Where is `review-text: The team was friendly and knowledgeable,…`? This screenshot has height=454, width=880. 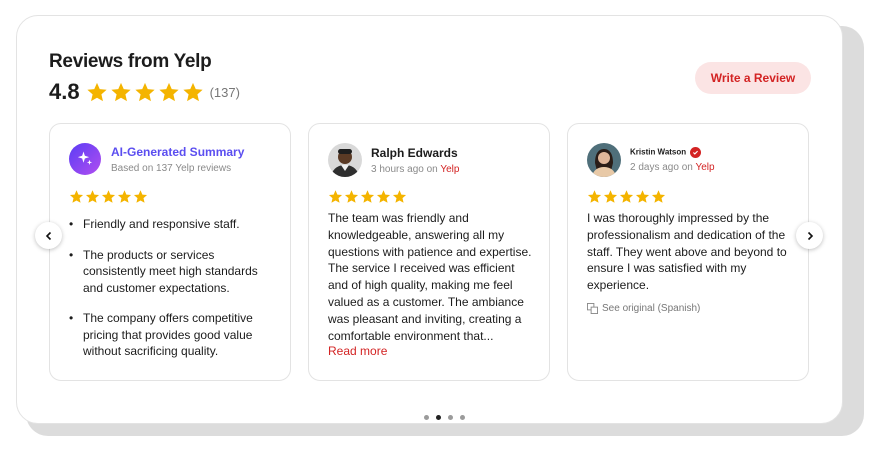 review-text: The team was friendly and knowledgeable,… is located at coordinates (430, 277).